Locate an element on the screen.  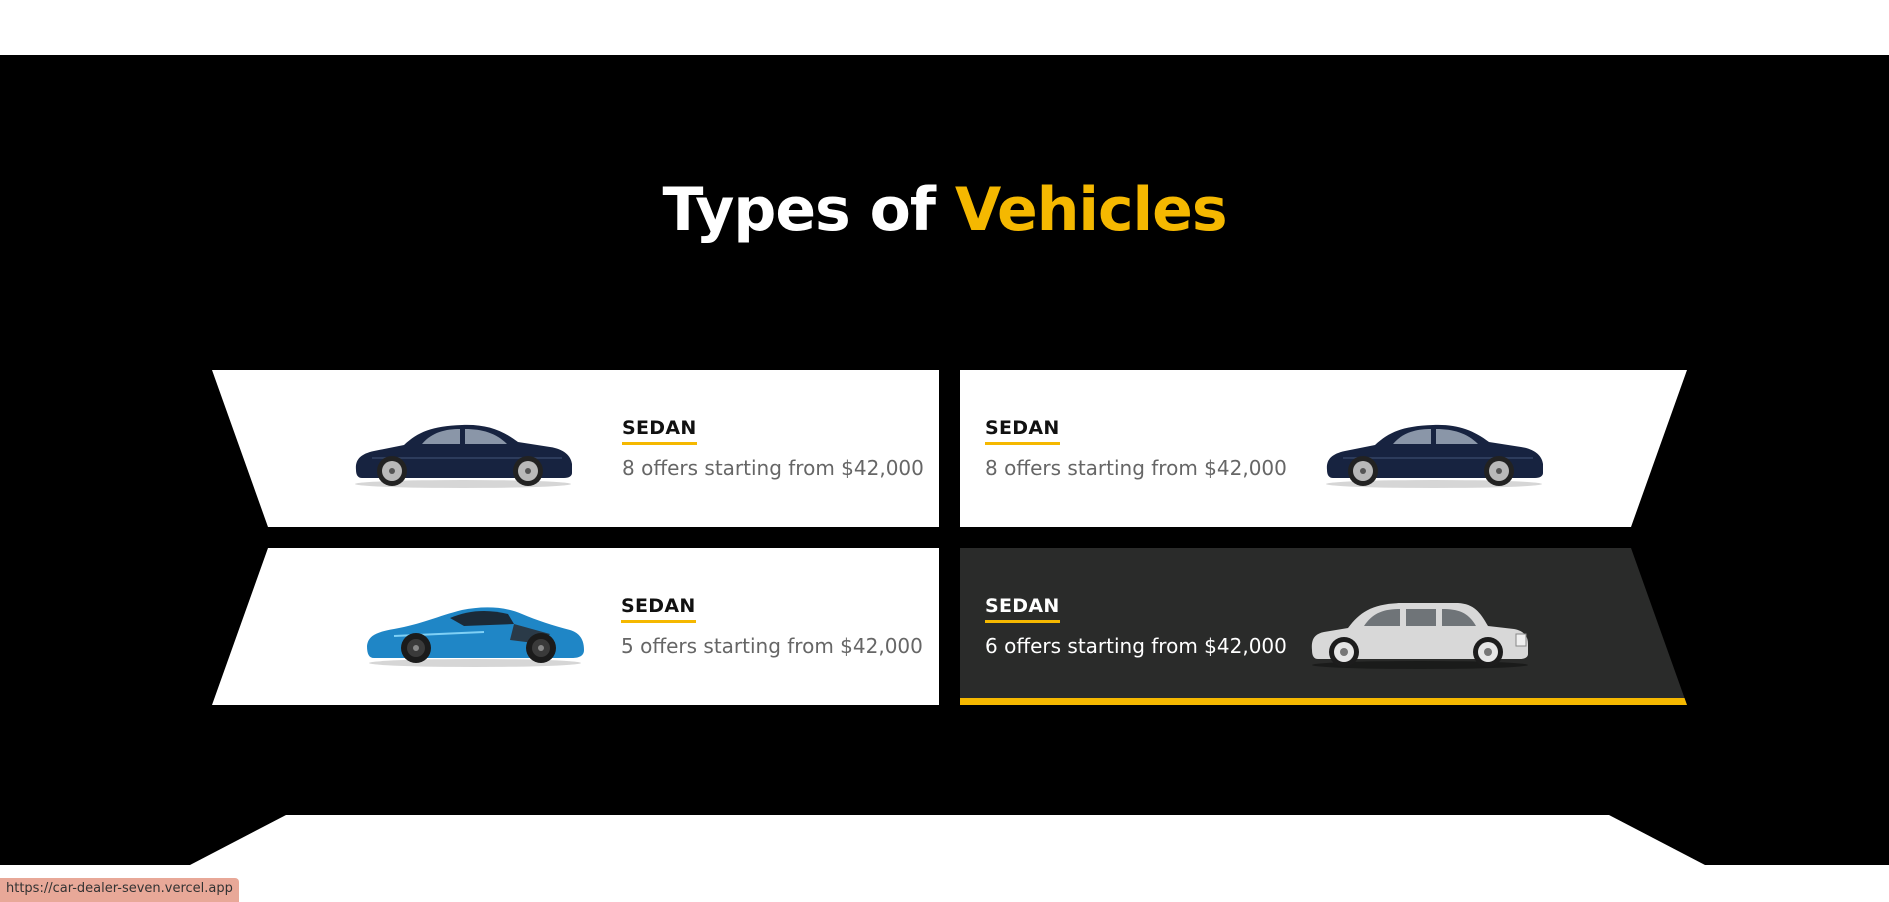
section-title-main: Types of is located at coordinates (798, 210).